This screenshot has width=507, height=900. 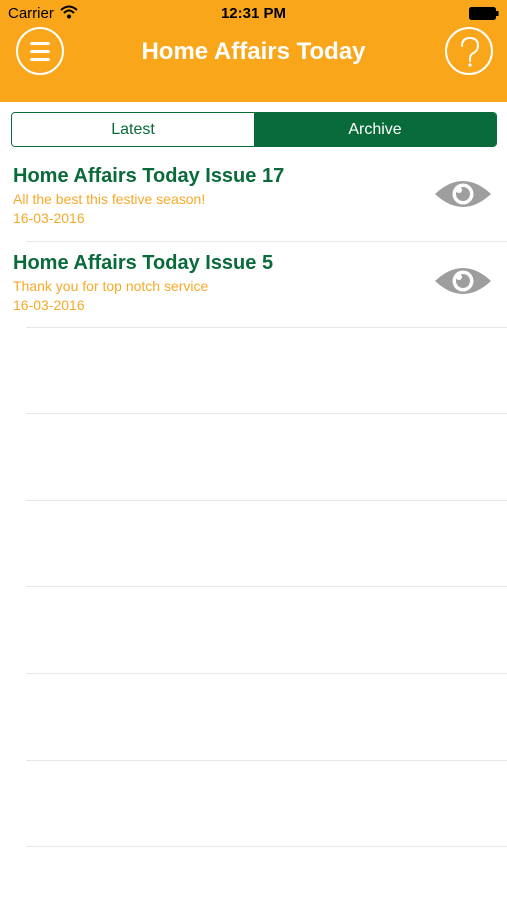 What do you see at coordinates (111, 286) in the screenshot?
I see `issue-subtitle: Thank you for top notch service` at bounding box center [111, 286].